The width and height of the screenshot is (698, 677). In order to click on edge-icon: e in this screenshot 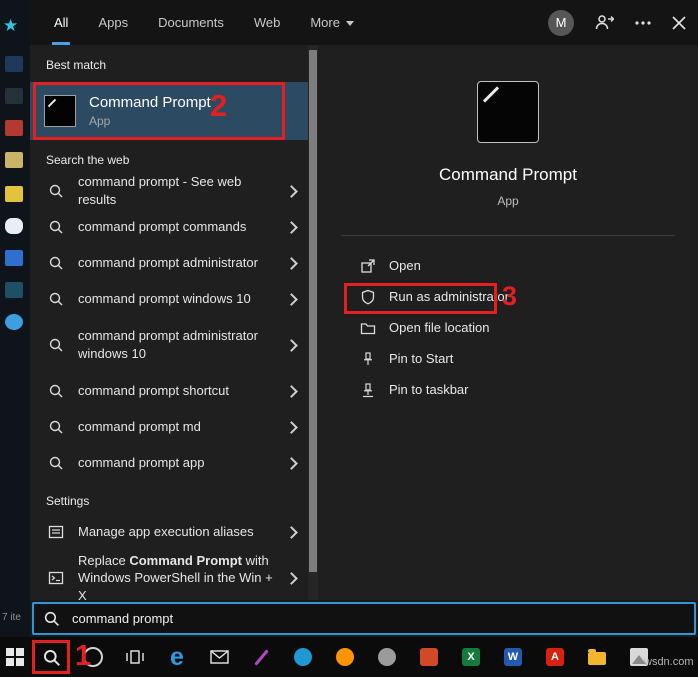, I will do `click(177, 656)`.